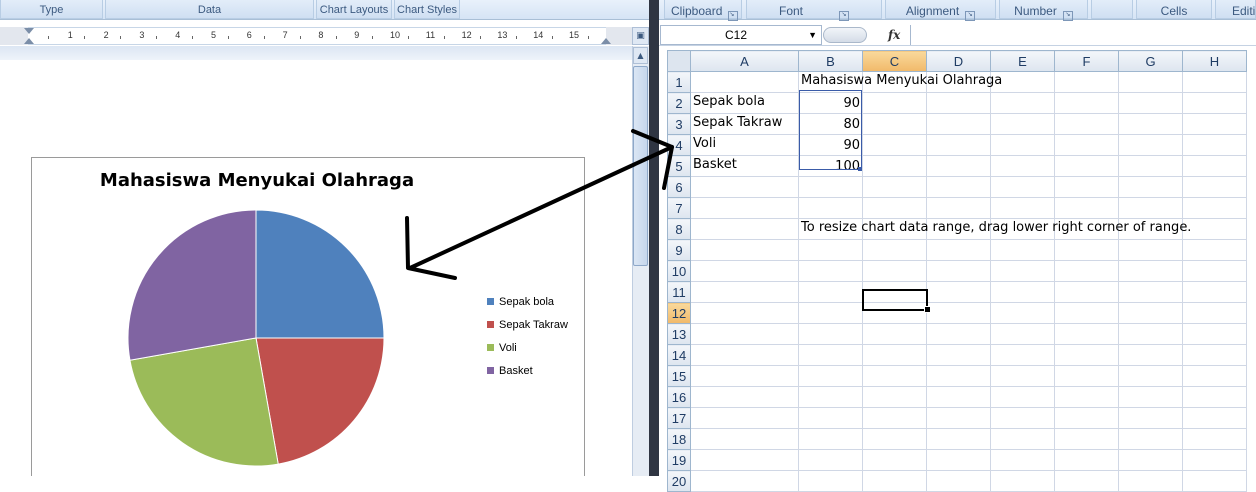 The height and width of the screenshot is (492, 1256). What do you see at coordinates (894, 166) in the screenshot?
I see `cell-c5` at bounding box center [894, 166].